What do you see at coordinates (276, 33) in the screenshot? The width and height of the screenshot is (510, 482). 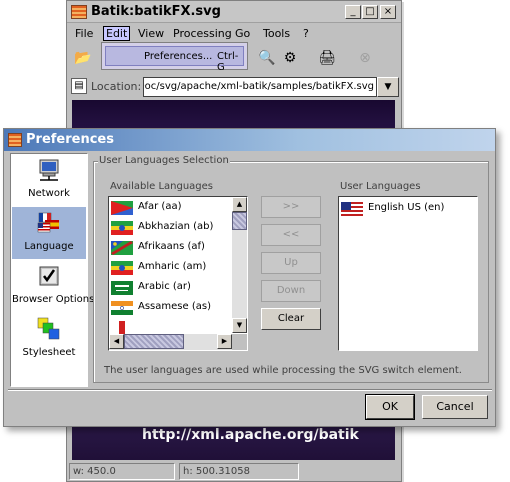 I see `menu-tools: Tools` at bounding box center [276, 33].